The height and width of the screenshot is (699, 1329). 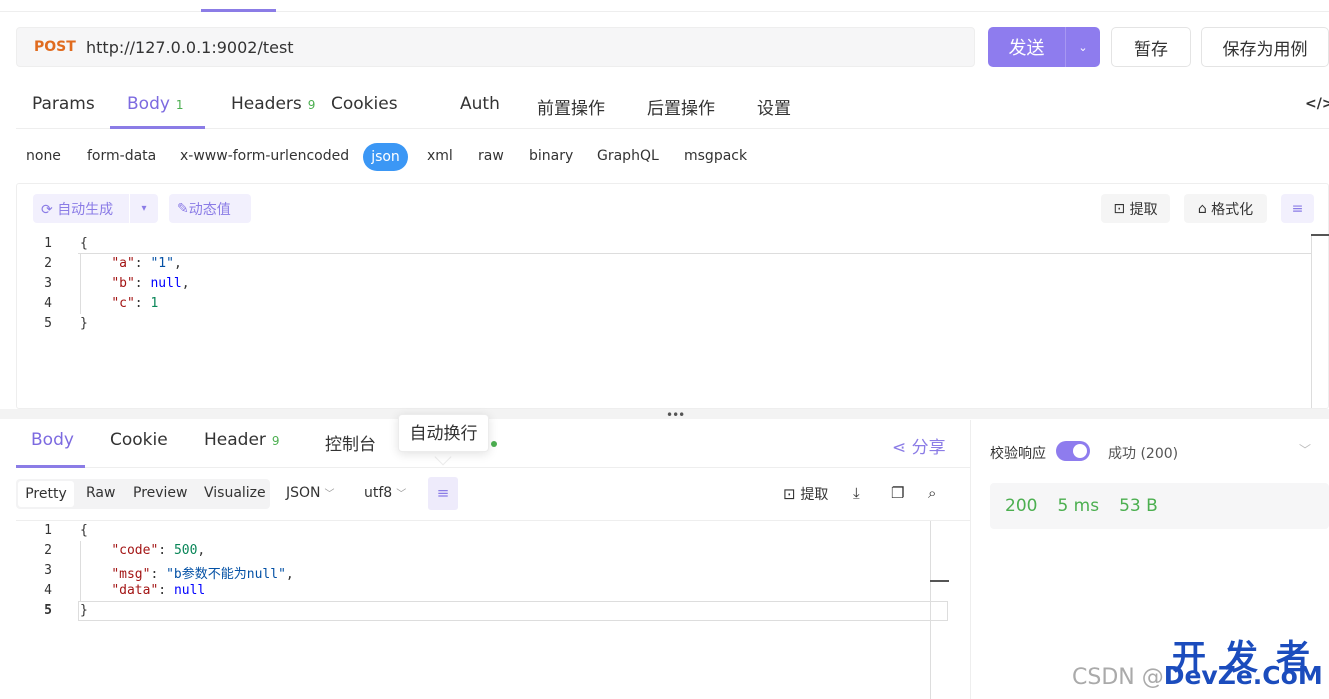 What do you see at coordinates (121, 156) in the screenshot?
I see `body-type-form-data: form-data` at bounding box center [121, 156].